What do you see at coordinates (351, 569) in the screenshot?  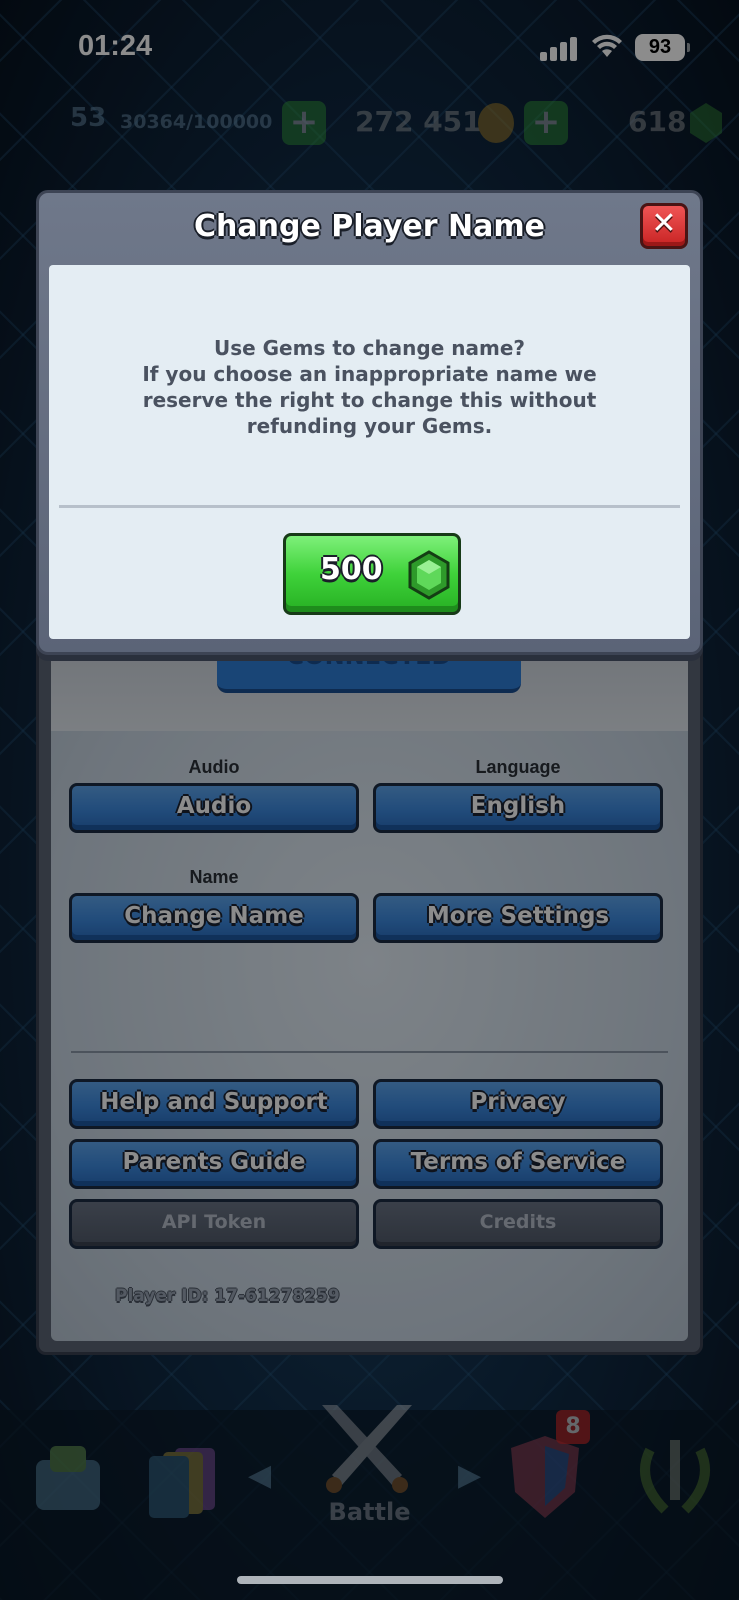 I see `gem-price: 500` at bounding box center [351, 569].